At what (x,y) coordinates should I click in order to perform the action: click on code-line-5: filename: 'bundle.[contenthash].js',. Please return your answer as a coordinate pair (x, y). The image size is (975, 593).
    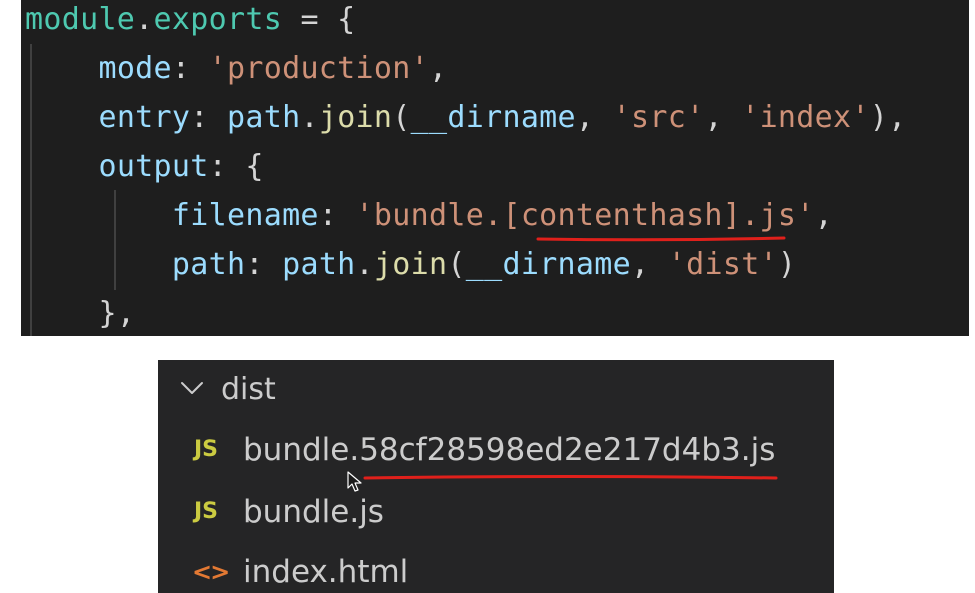
    Looking at the image, I should click on (429, 216).